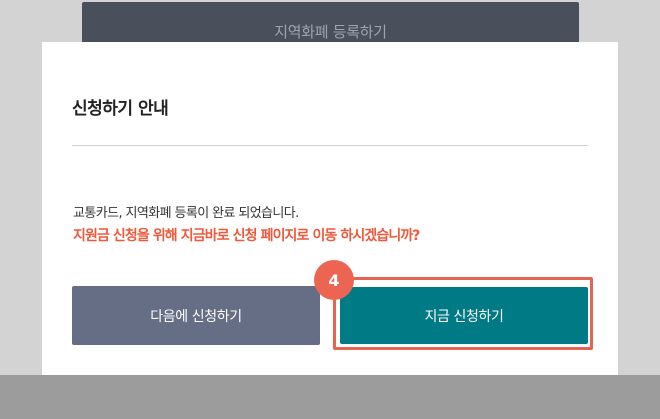  I want to click on modal-title: 신청하기 안내, so click(120, 109).